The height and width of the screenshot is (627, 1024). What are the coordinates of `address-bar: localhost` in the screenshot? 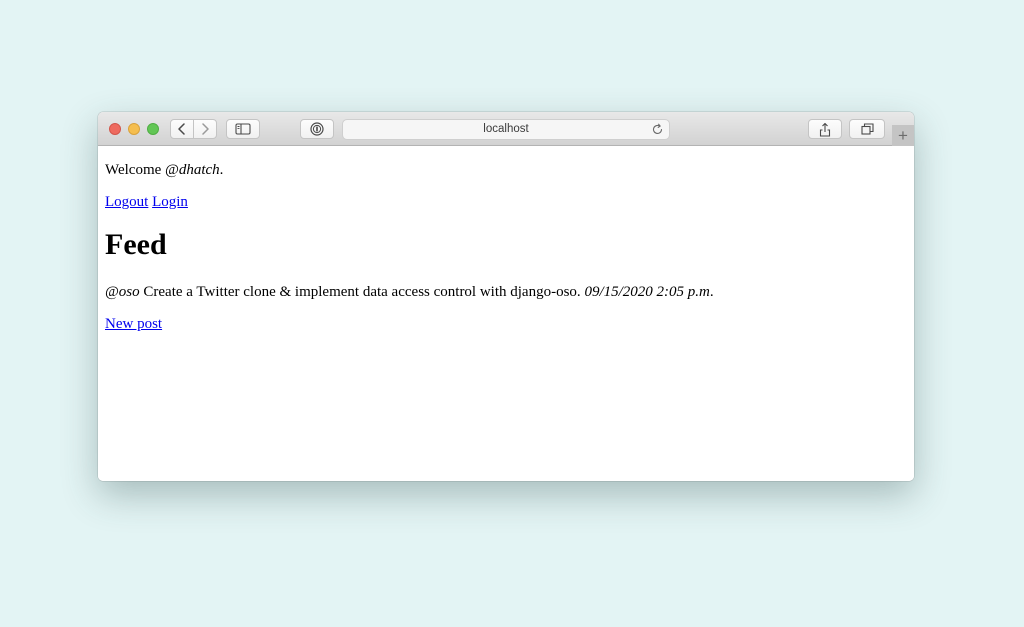 It's located at (506, 129).